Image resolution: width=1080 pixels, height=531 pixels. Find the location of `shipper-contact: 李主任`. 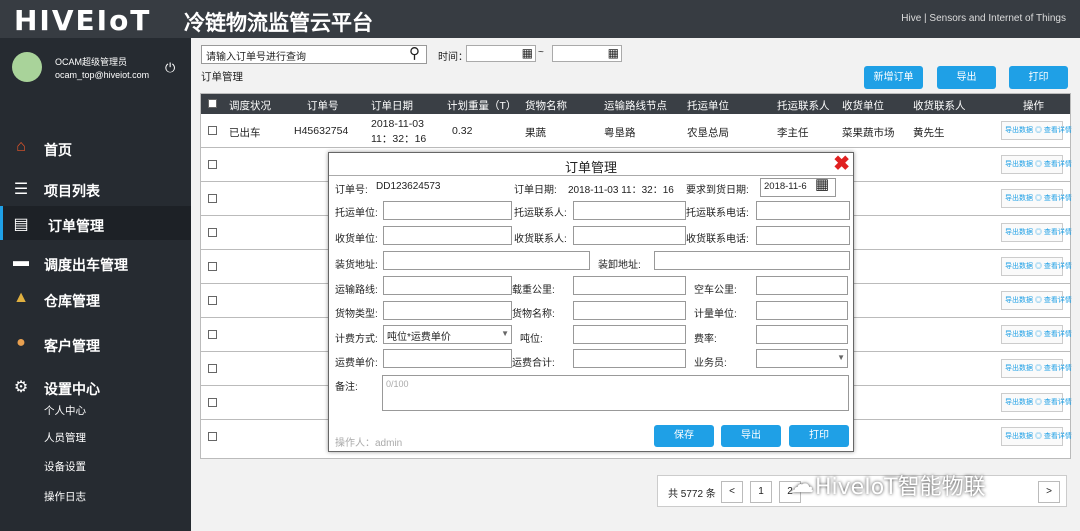

shipper-contact: 李主任 is located at coordinates (793, 133).